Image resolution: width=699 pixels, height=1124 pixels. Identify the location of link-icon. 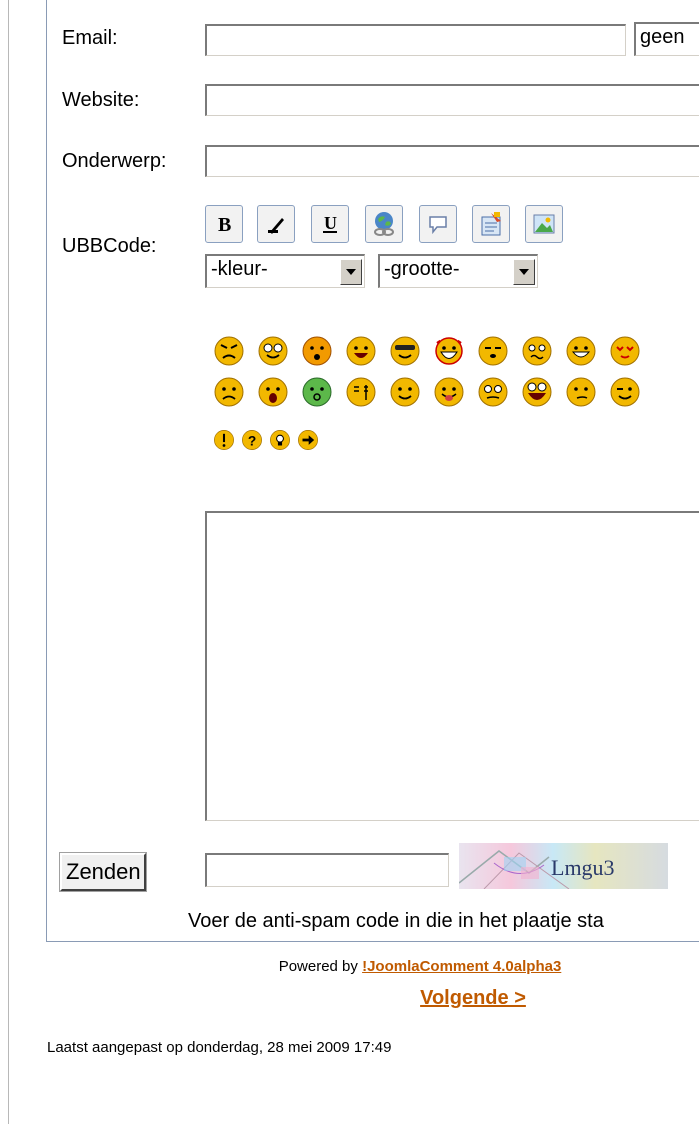
(384, 224).